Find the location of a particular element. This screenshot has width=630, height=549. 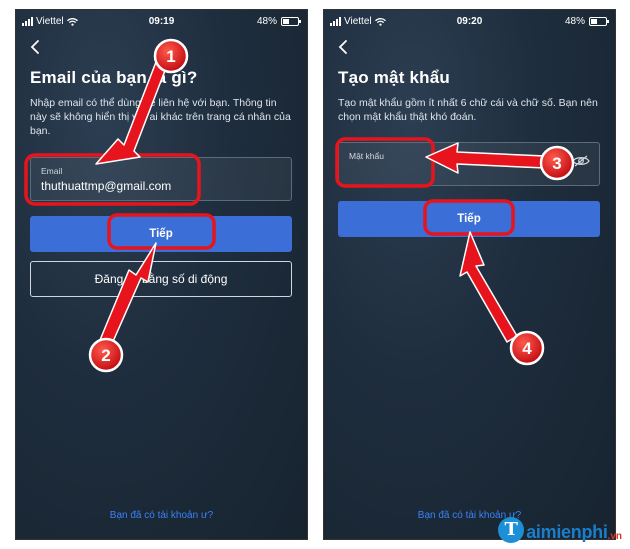

logo-mark: T is located at coordinates (511, 530).